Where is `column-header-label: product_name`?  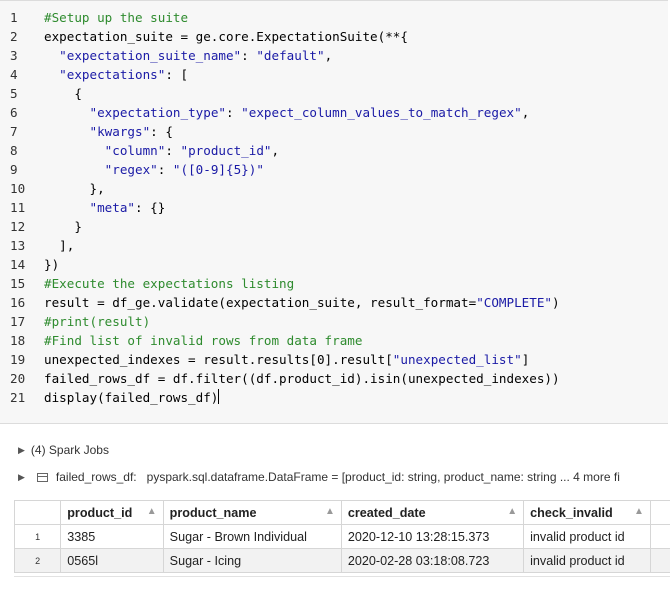
column-header-label: product_name is located at coordinates (213, 512).